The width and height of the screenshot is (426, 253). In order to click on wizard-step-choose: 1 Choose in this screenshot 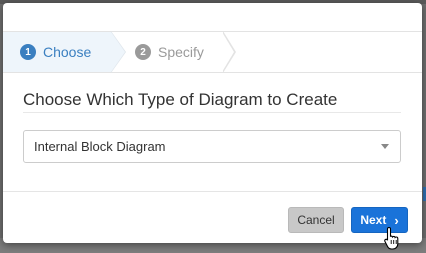, I will do `click(57, 52)`.